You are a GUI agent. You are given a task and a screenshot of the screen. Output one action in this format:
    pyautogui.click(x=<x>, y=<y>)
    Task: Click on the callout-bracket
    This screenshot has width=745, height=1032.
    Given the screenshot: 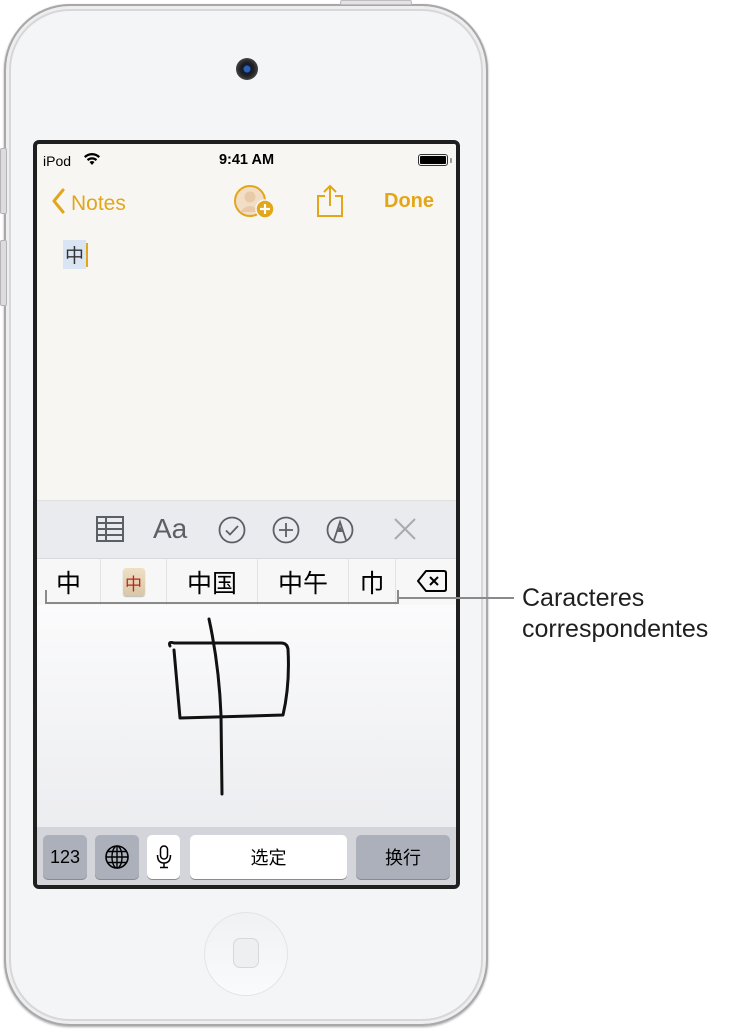 What is the action you would take?
    pyautogui.click(x=222, y=597)
    